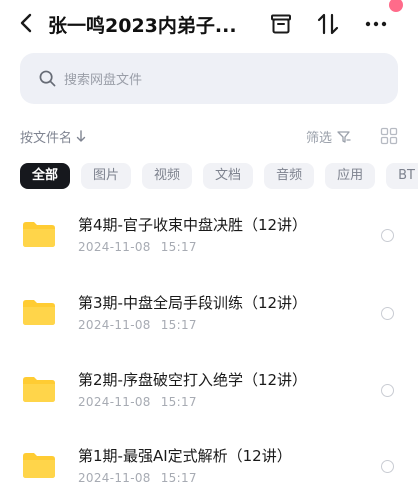  I want to click on tab-audio: 音频, so click(289, 176).